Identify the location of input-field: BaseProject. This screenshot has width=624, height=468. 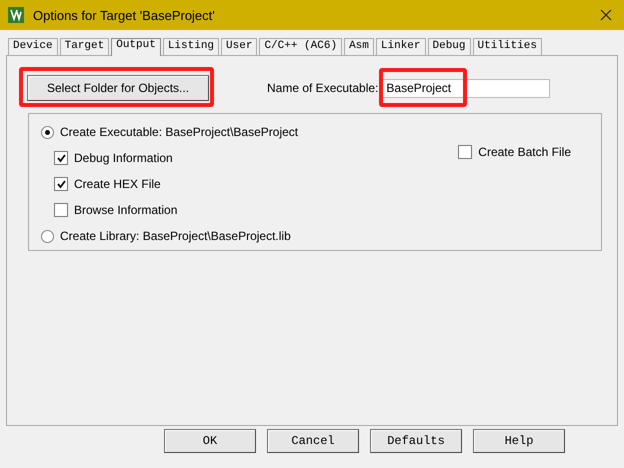
(466, 88).